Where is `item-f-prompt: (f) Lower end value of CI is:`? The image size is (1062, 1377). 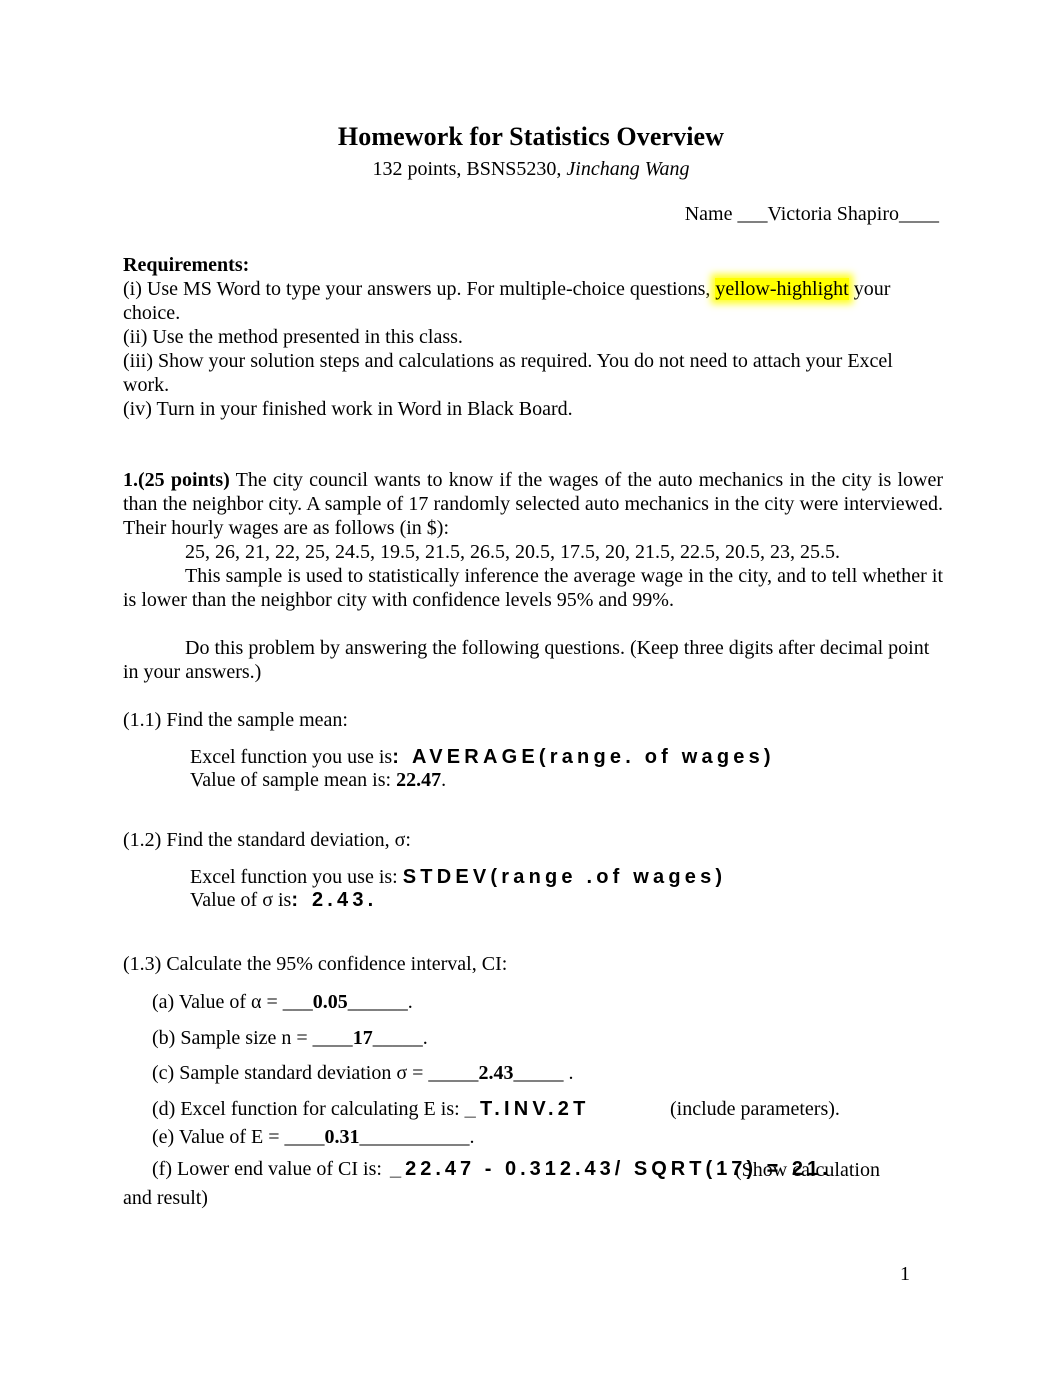
item-f-prompt: (f) Lower end value of CI is: is located at coordinates (267, 1169).